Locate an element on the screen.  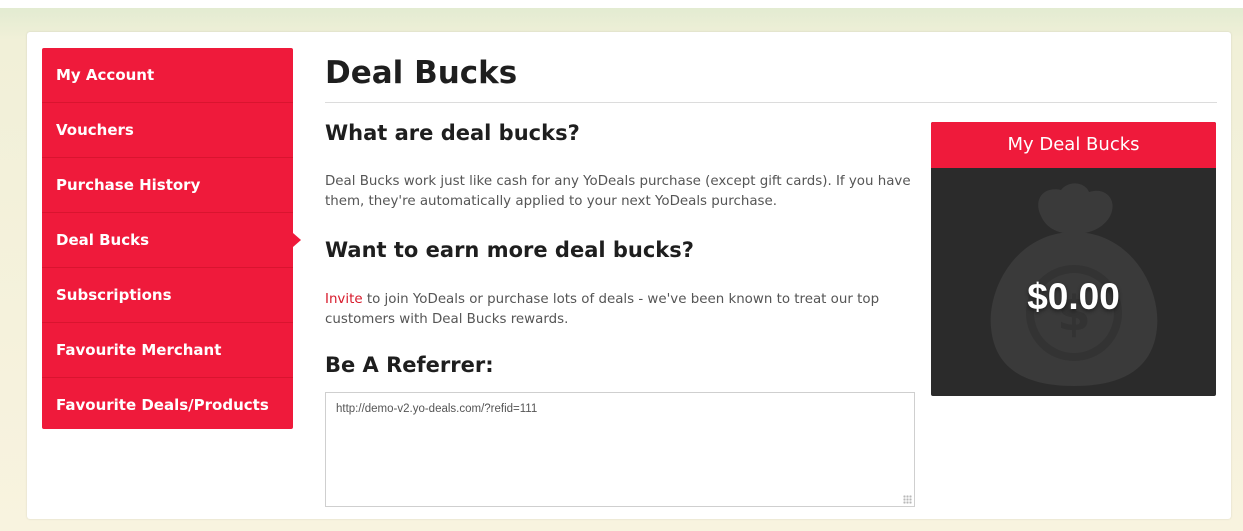
invite-link: Invite is located at coordinates (344, 299).